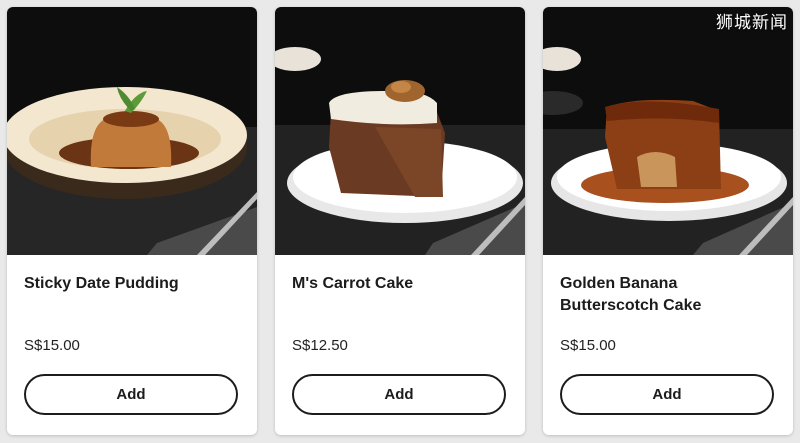 The width and height of the screenshot is (800, 443). What do you see at coordinates (752, 23) in the screenshot?
I see `watermark: 狮城新闻` at bounding box center [752, 23].